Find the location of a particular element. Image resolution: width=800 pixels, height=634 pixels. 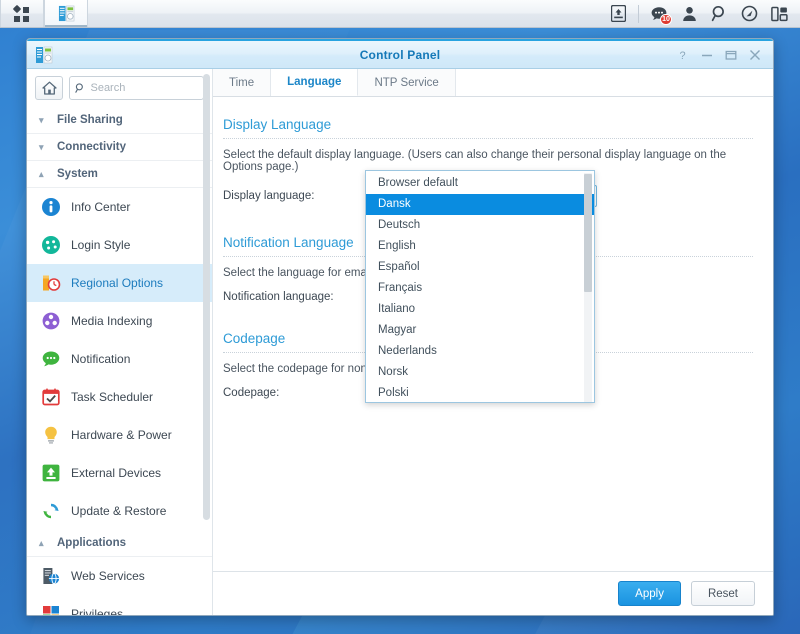

sidebar-item-label: Notification is located at coordinates (101, 359).